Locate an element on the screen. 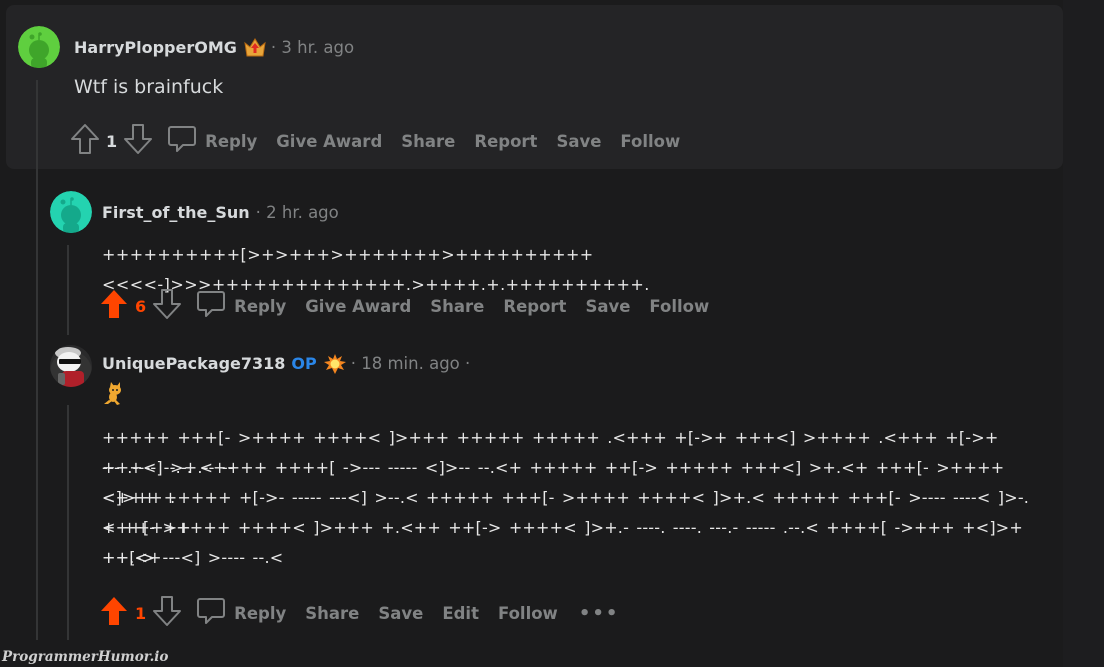  timestamp: · 3 hr. ago is located at coordinates (312, 47).